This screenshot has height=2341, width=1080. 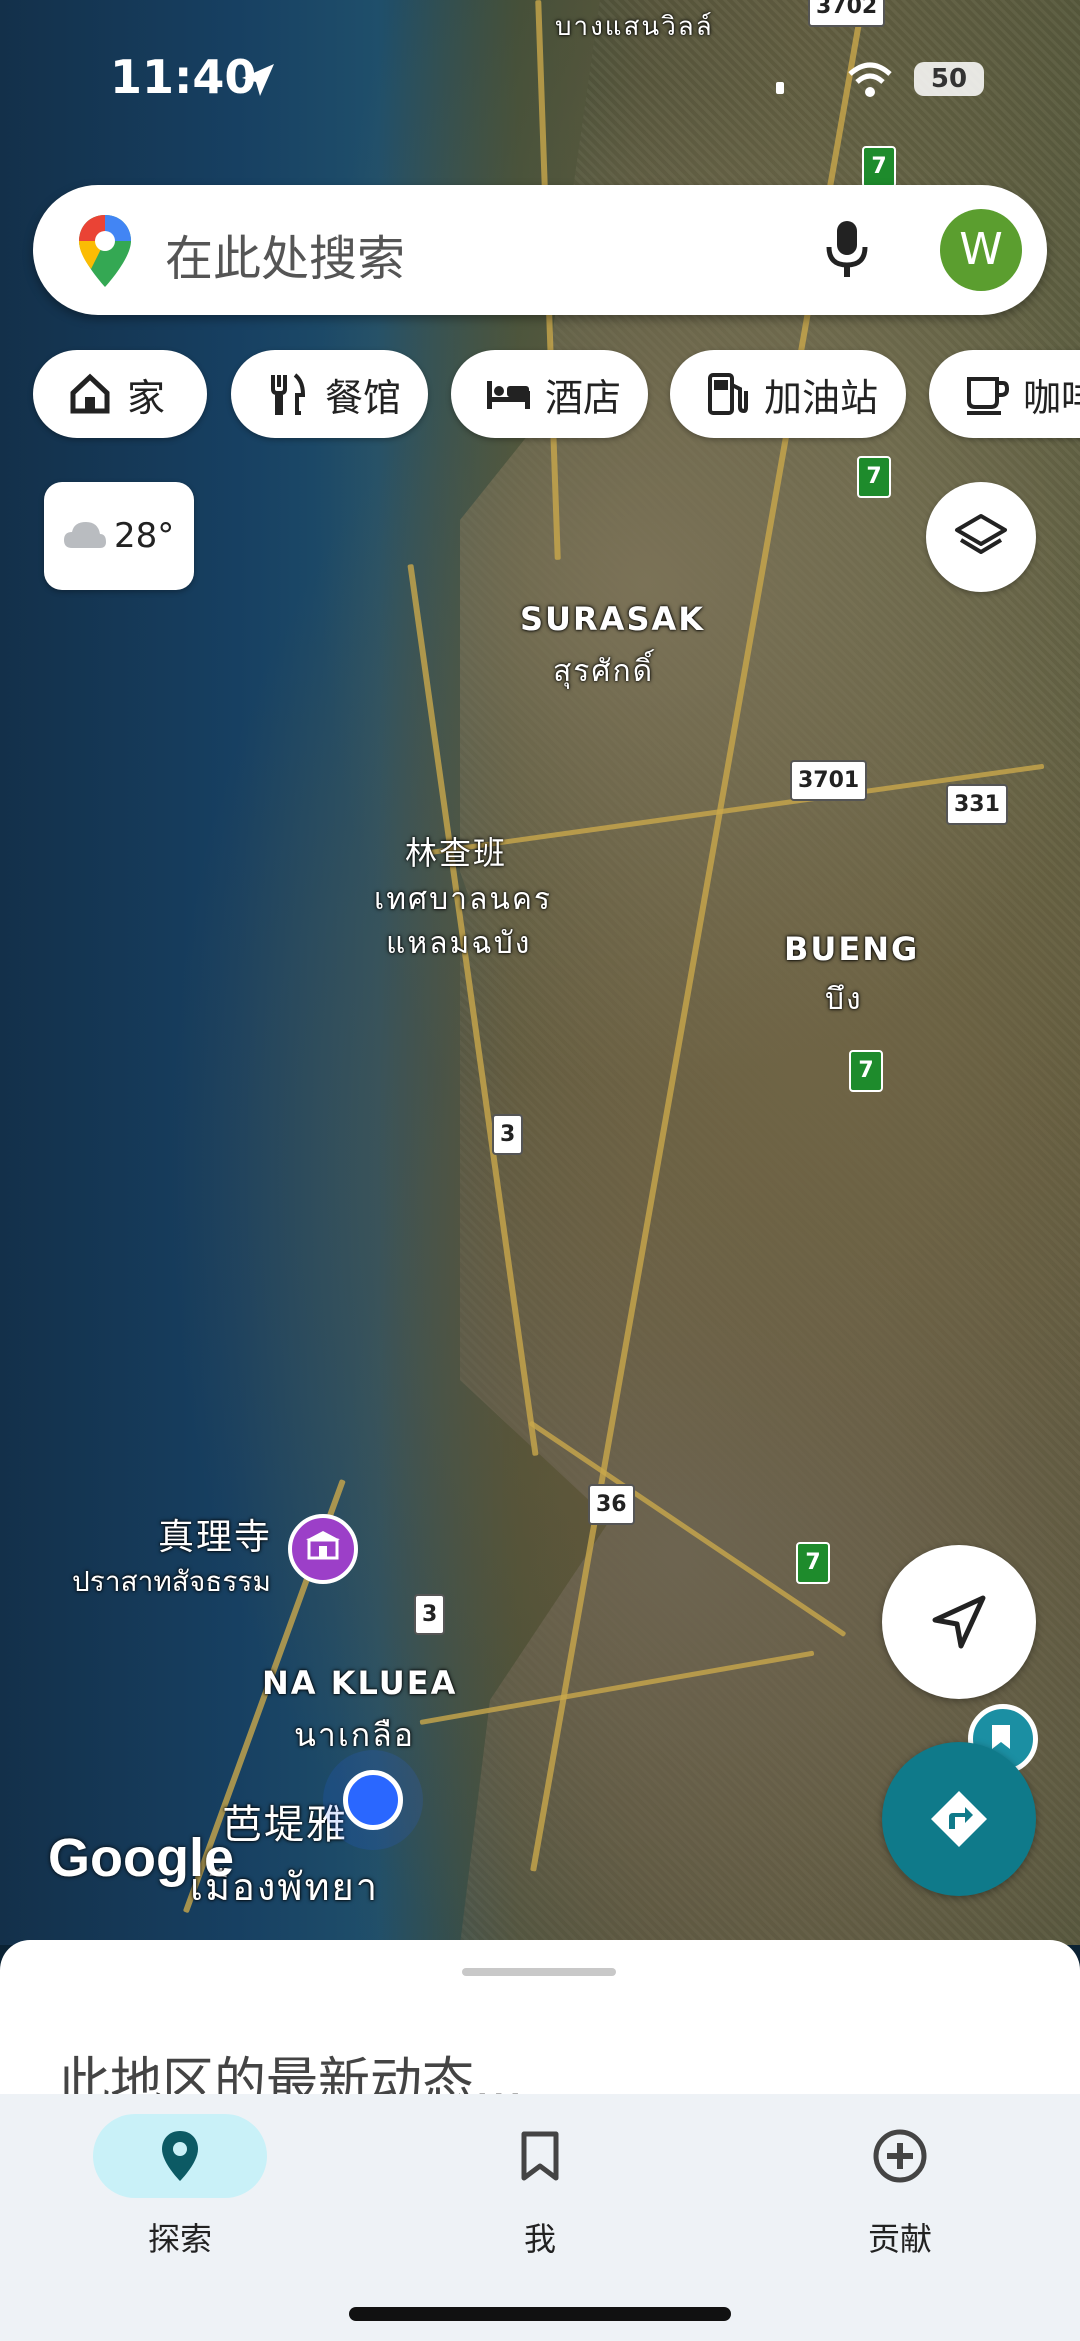 I want to click on battery-indicator: 50, so click(x=949, y=79).